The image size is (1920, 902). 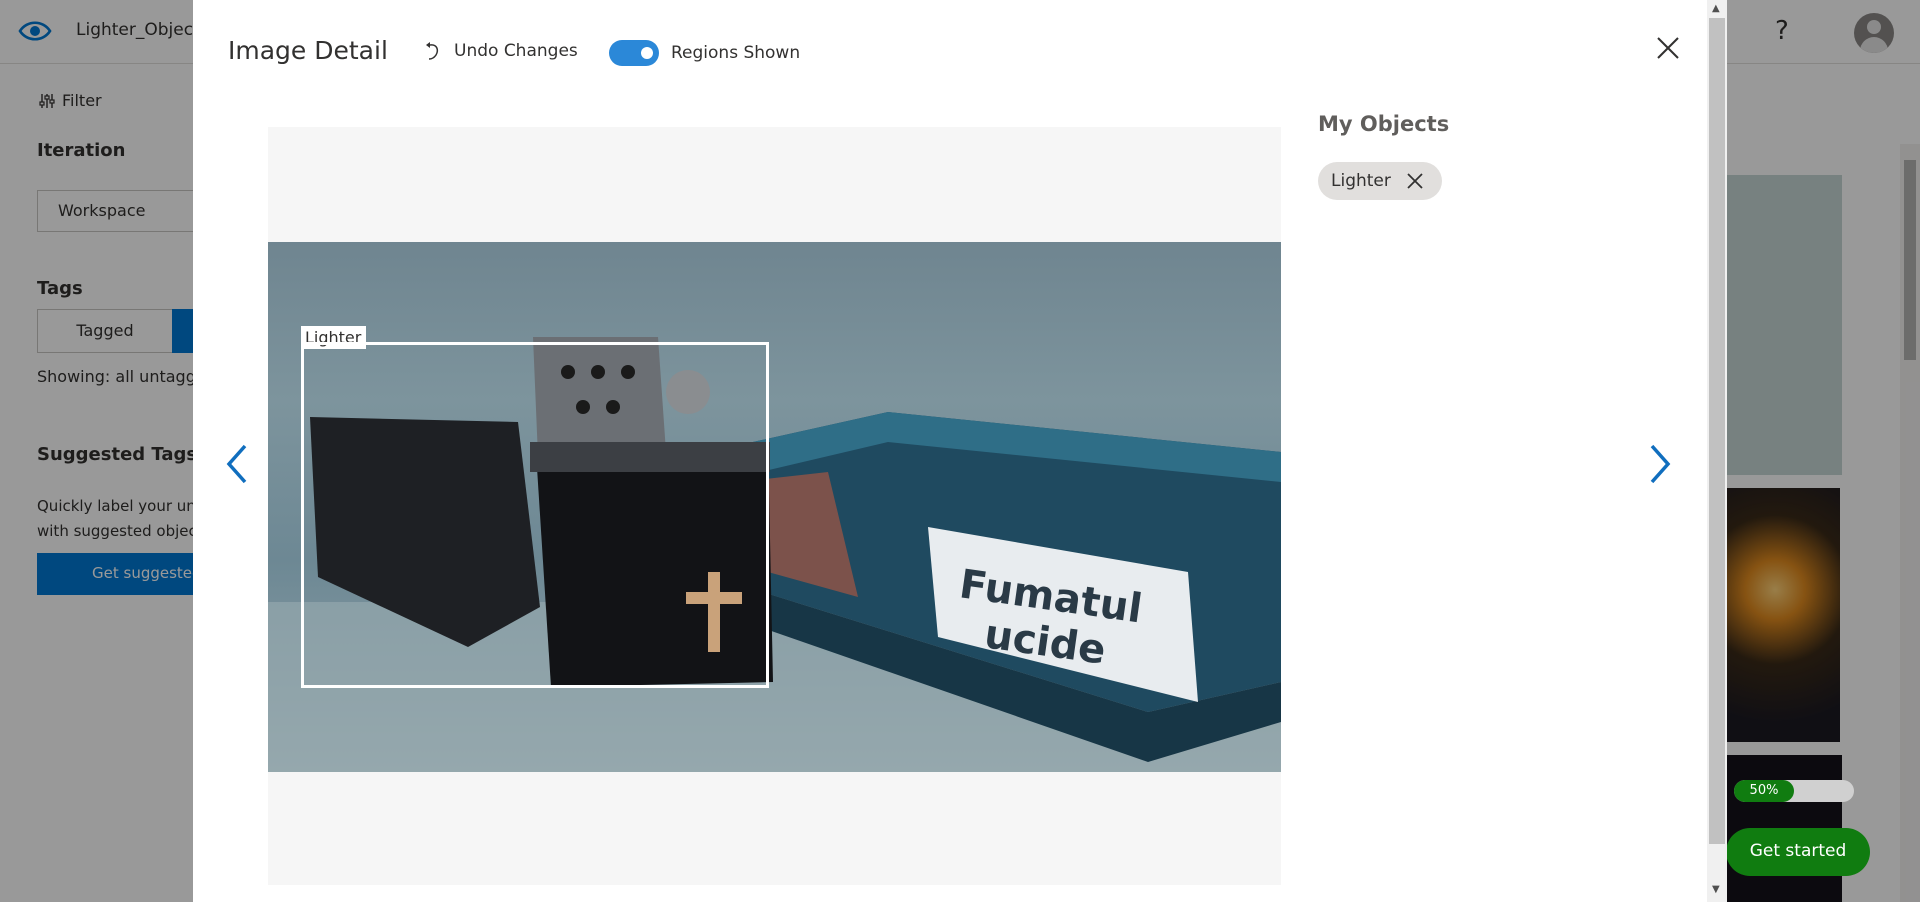 I want to click on undo-changes-button: Undo Changes, so click(x=501, y=51).